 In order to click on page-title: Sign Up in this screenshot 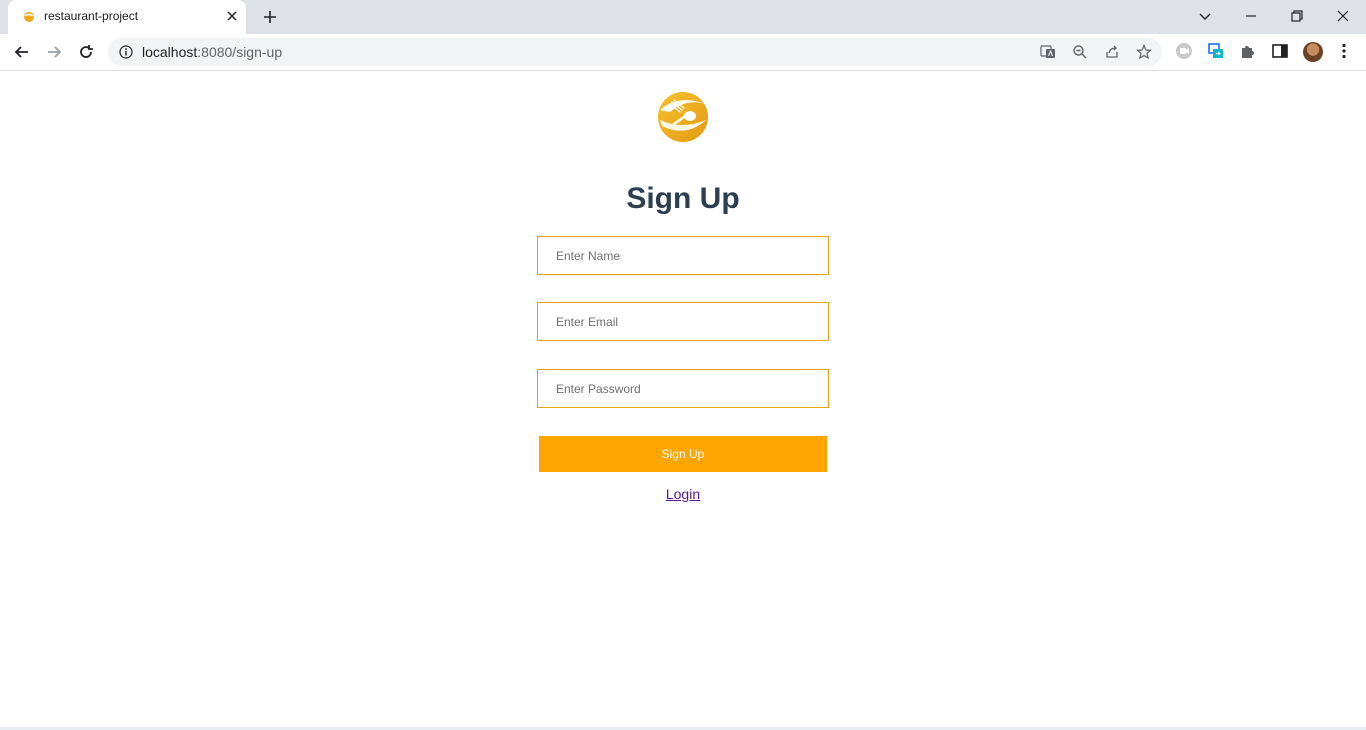, I will do `click(683, 198)`.